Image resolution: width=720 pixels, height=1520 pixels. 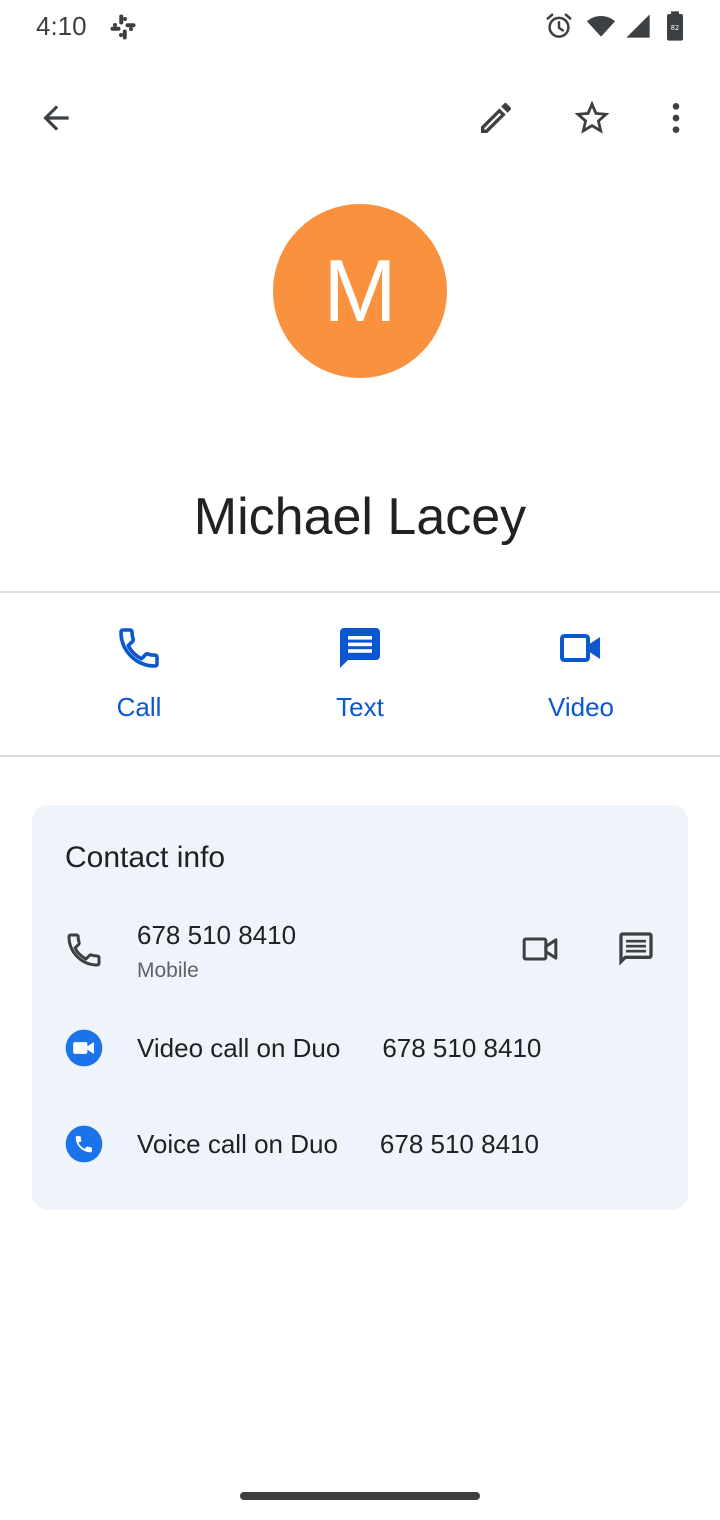 I want to click on call-action-button: Call, so click(x=139, y=672).